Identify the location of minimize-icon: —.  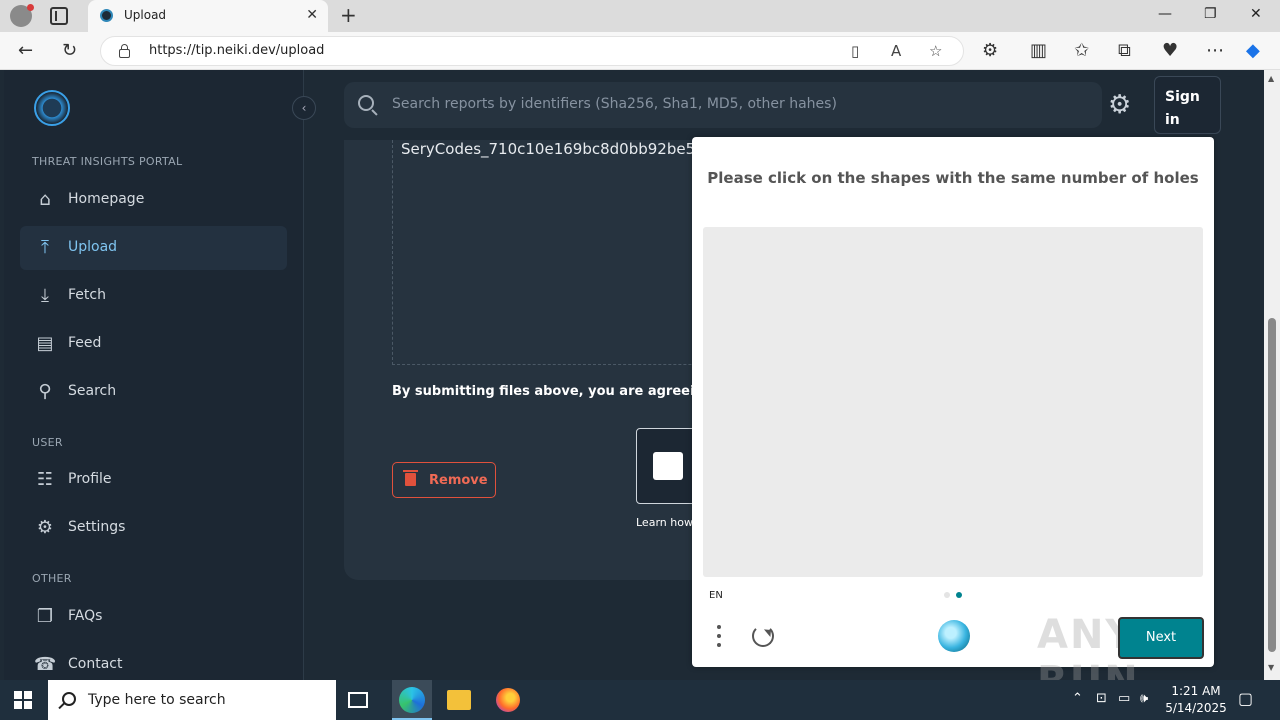
(1165, 14).